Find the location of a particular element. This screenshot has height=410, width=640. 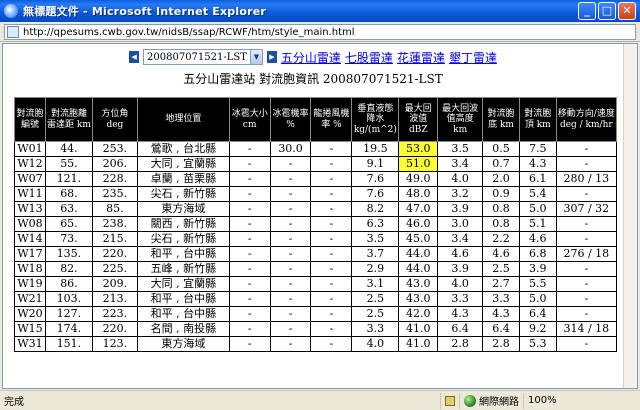

status-security is located at coordinates (449, 400).